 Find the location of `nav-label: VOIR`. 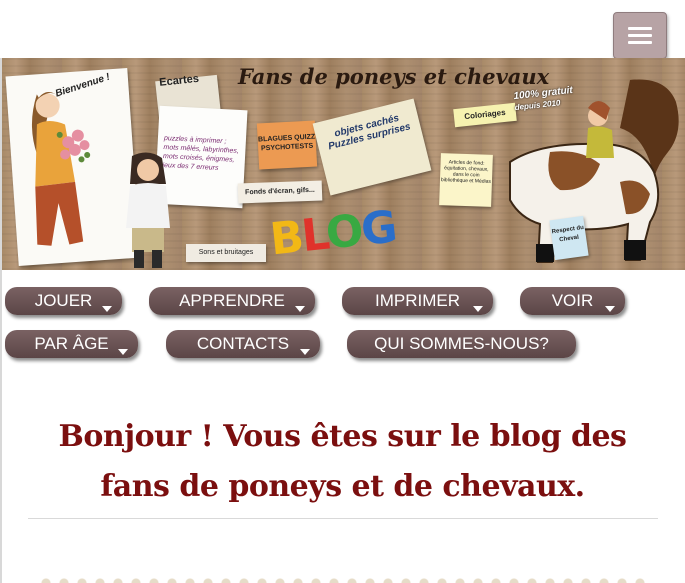

nav-label: VOIR is located at coordinates (572, 300).